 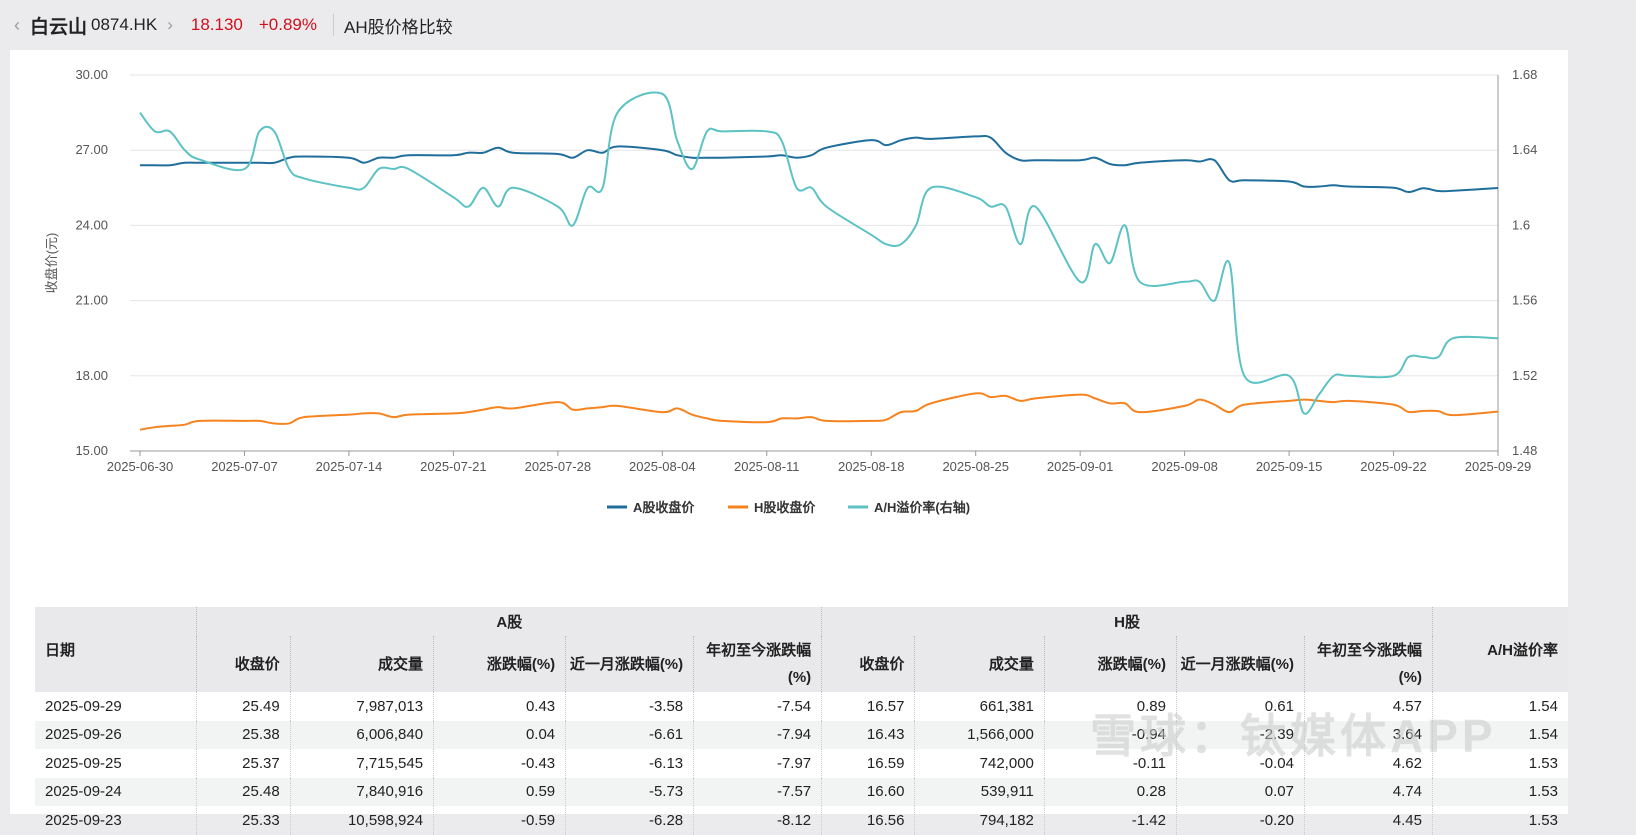 I want to click on table-cell: 25.49, so click(x=243, y=706).